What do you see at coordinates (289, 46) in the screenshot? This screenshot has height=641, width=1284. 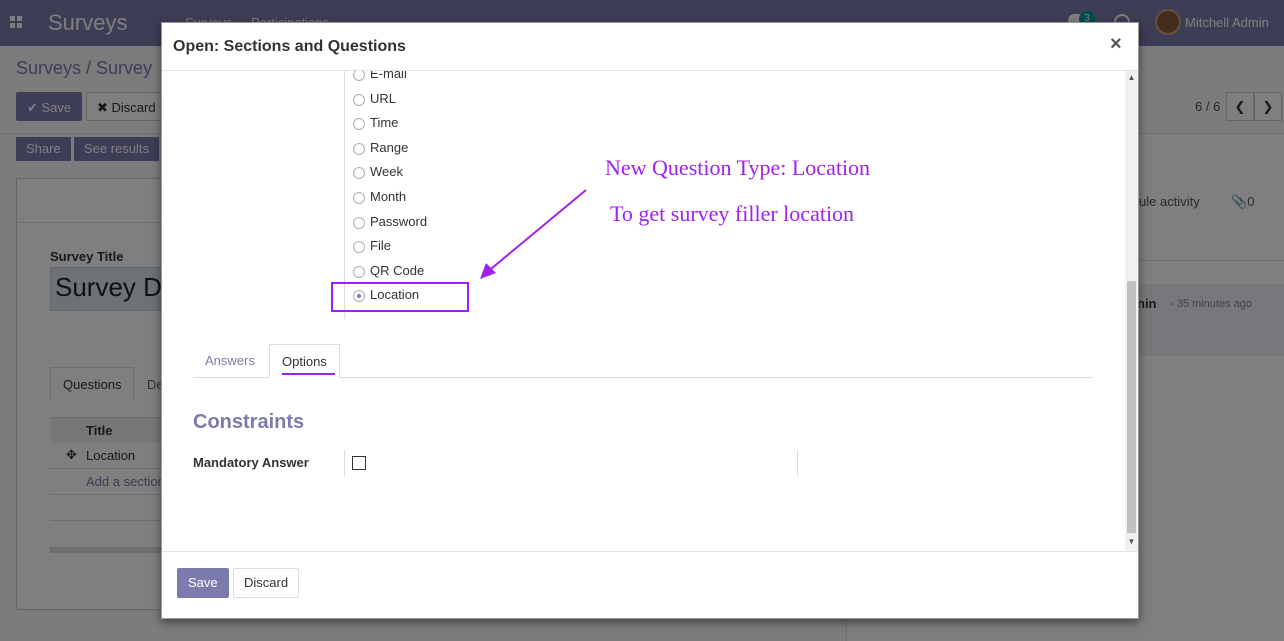 I see `modal-title: Open: Sections and Questions` at bounding box center [289, 46].